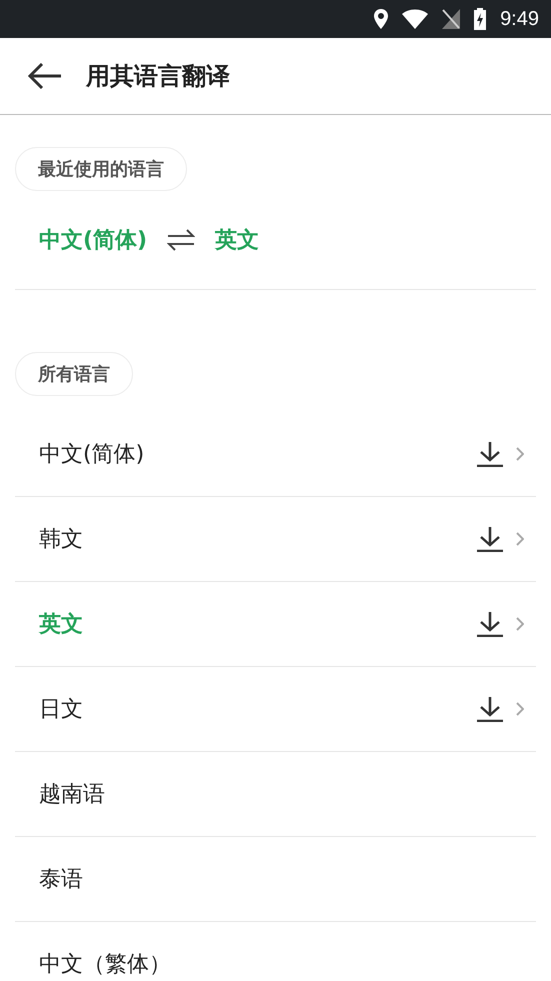 This screenshot has width=551, height=981. I want to click on section-label: 所有语言, so click(74, 374).